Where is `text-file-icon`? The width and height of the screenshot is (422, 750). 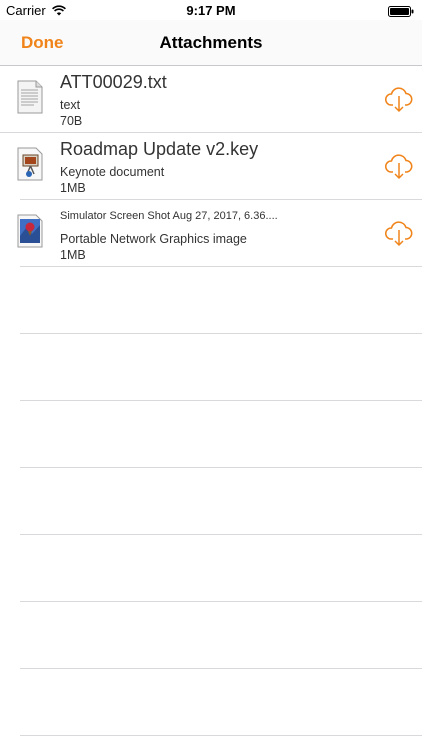 text-file-icon is located at coordinates (30, 97).